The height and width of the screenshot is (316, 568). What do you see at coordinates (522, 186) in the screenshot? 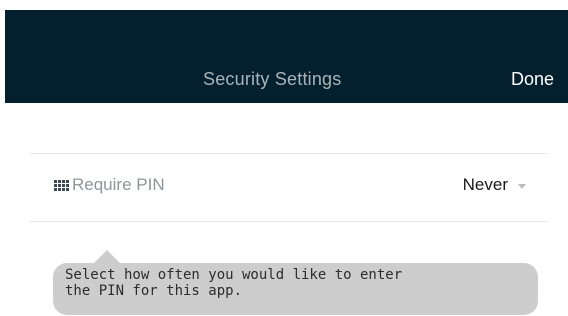
I see `chevron-down-icon` at bounding box center [522, 186].